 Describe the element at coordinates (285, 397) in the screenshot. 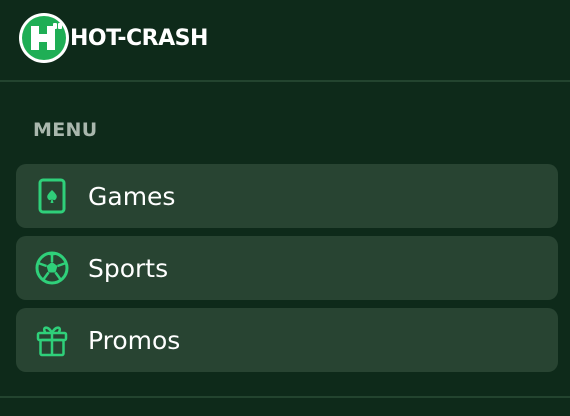

I see `divider` at that location.